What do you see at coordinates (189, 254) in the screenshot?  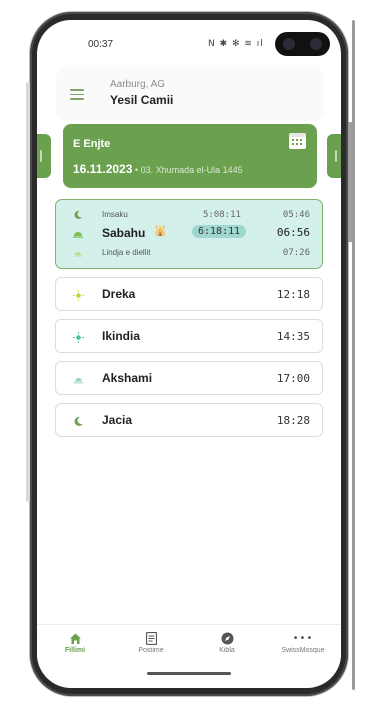 I see `sunrise-row: Lindja e diellit 07:26` at bounding box center [189, 254].